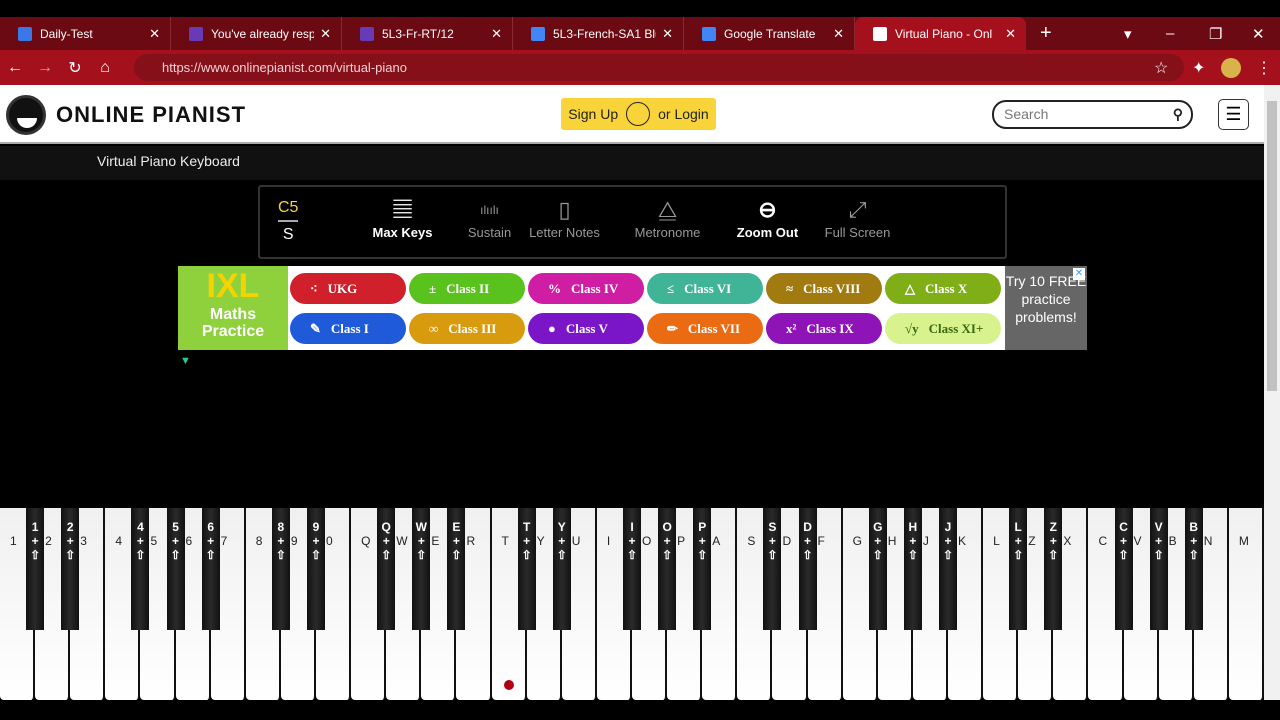 Image resolution: width=1280 pixels, height=720 pixels. I want to click on tool-sustain: ılıılı Sustain, so click(489, 217).